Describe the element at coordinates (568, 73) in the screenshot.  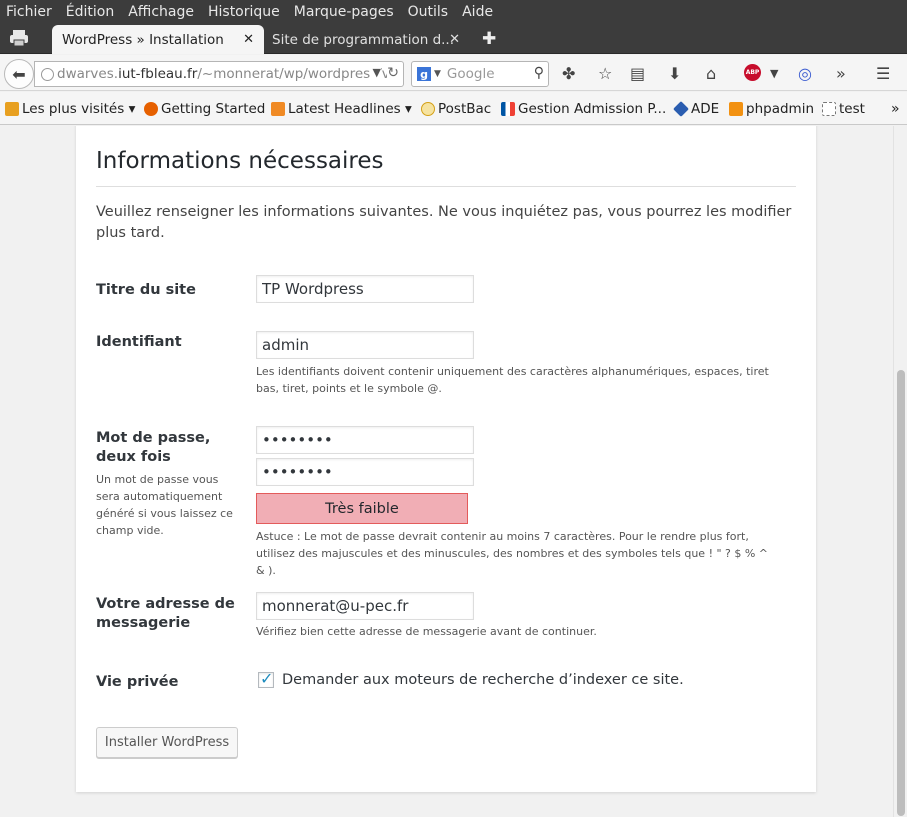
I see `extension-icon: ✤` at that location.